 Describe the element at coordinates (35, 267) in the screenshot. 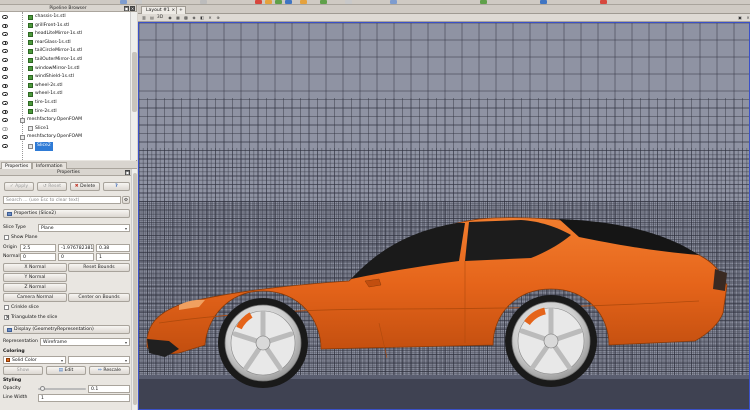

I see `x-normal-button: X Normal` at that location.